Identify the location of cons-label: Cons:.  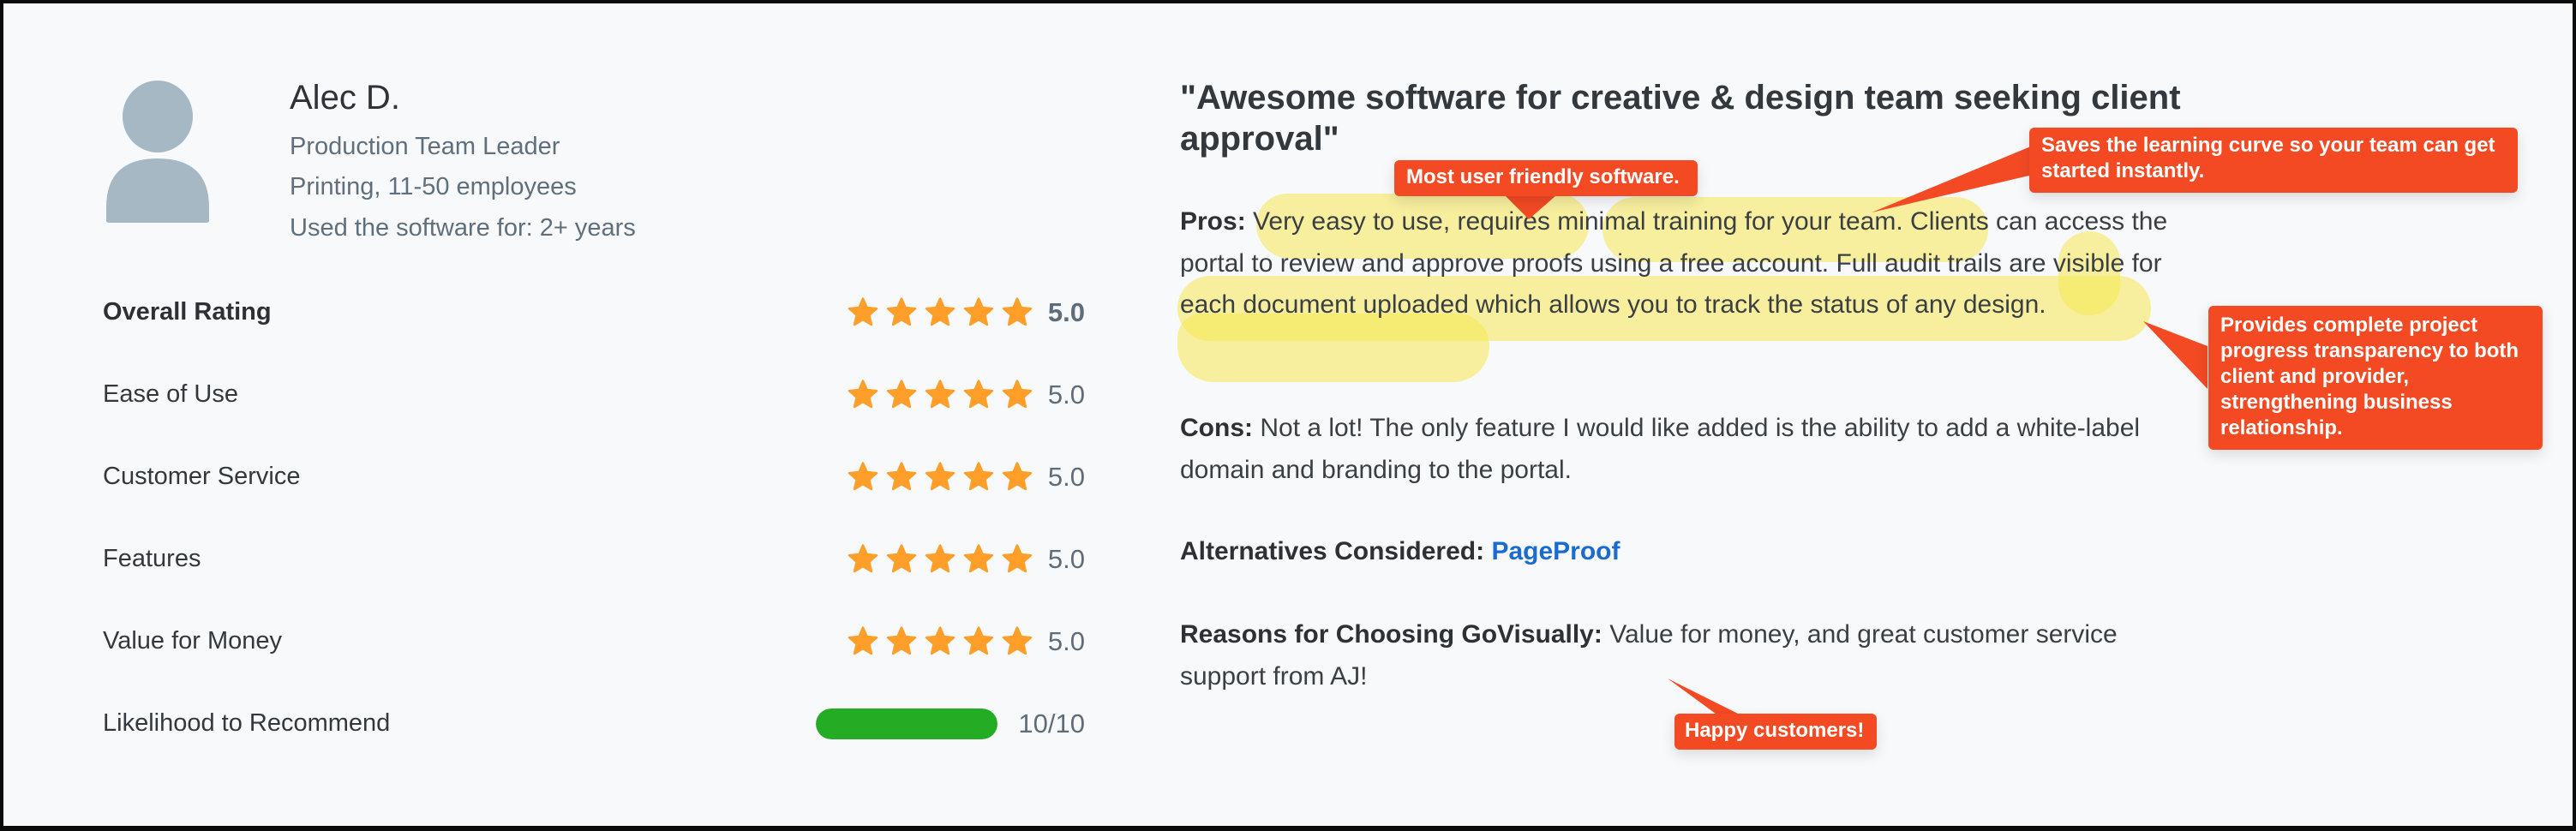
(1216, 428).